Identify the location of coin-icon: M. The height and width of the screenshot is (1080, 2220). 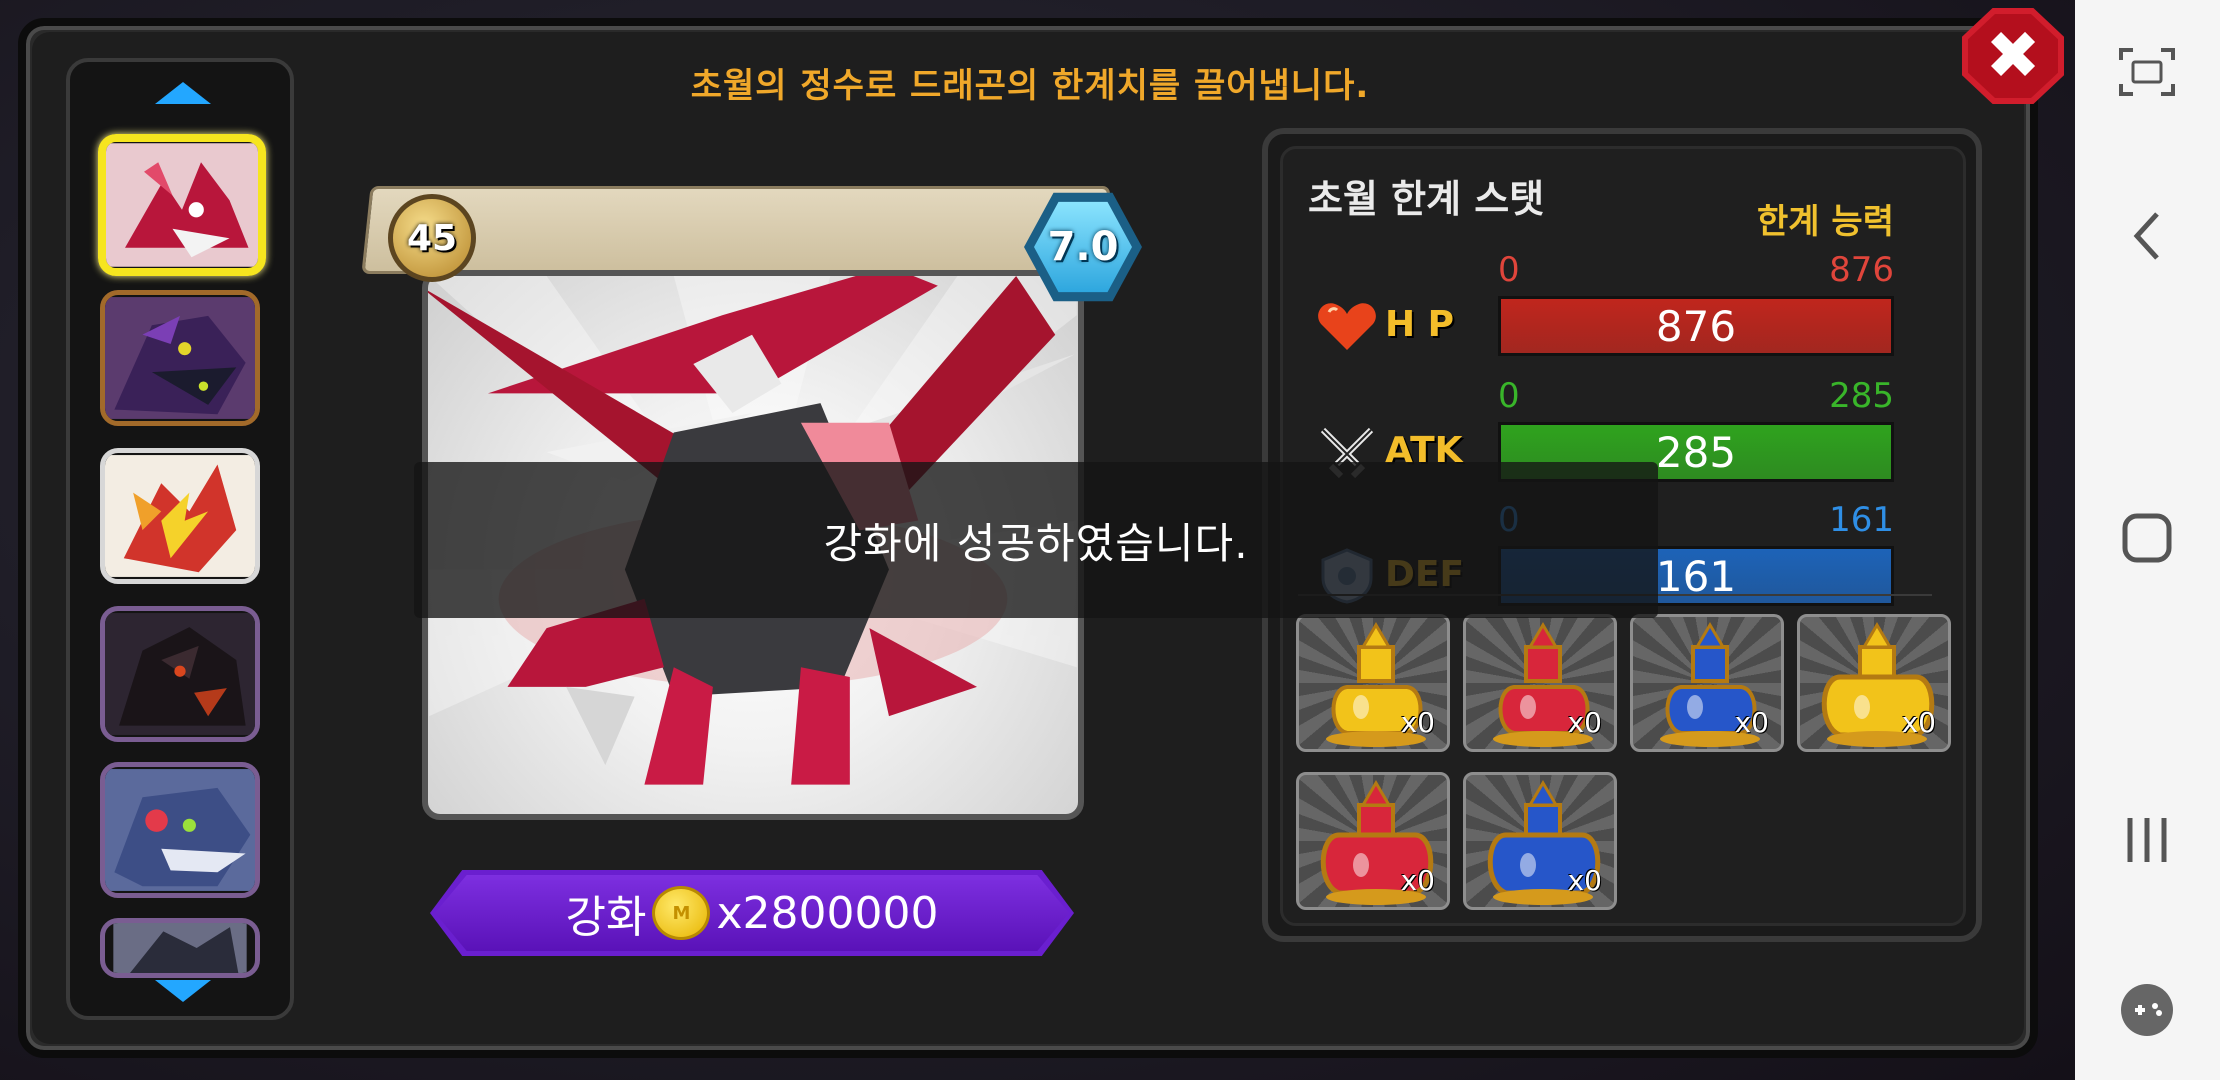
(681, 913).